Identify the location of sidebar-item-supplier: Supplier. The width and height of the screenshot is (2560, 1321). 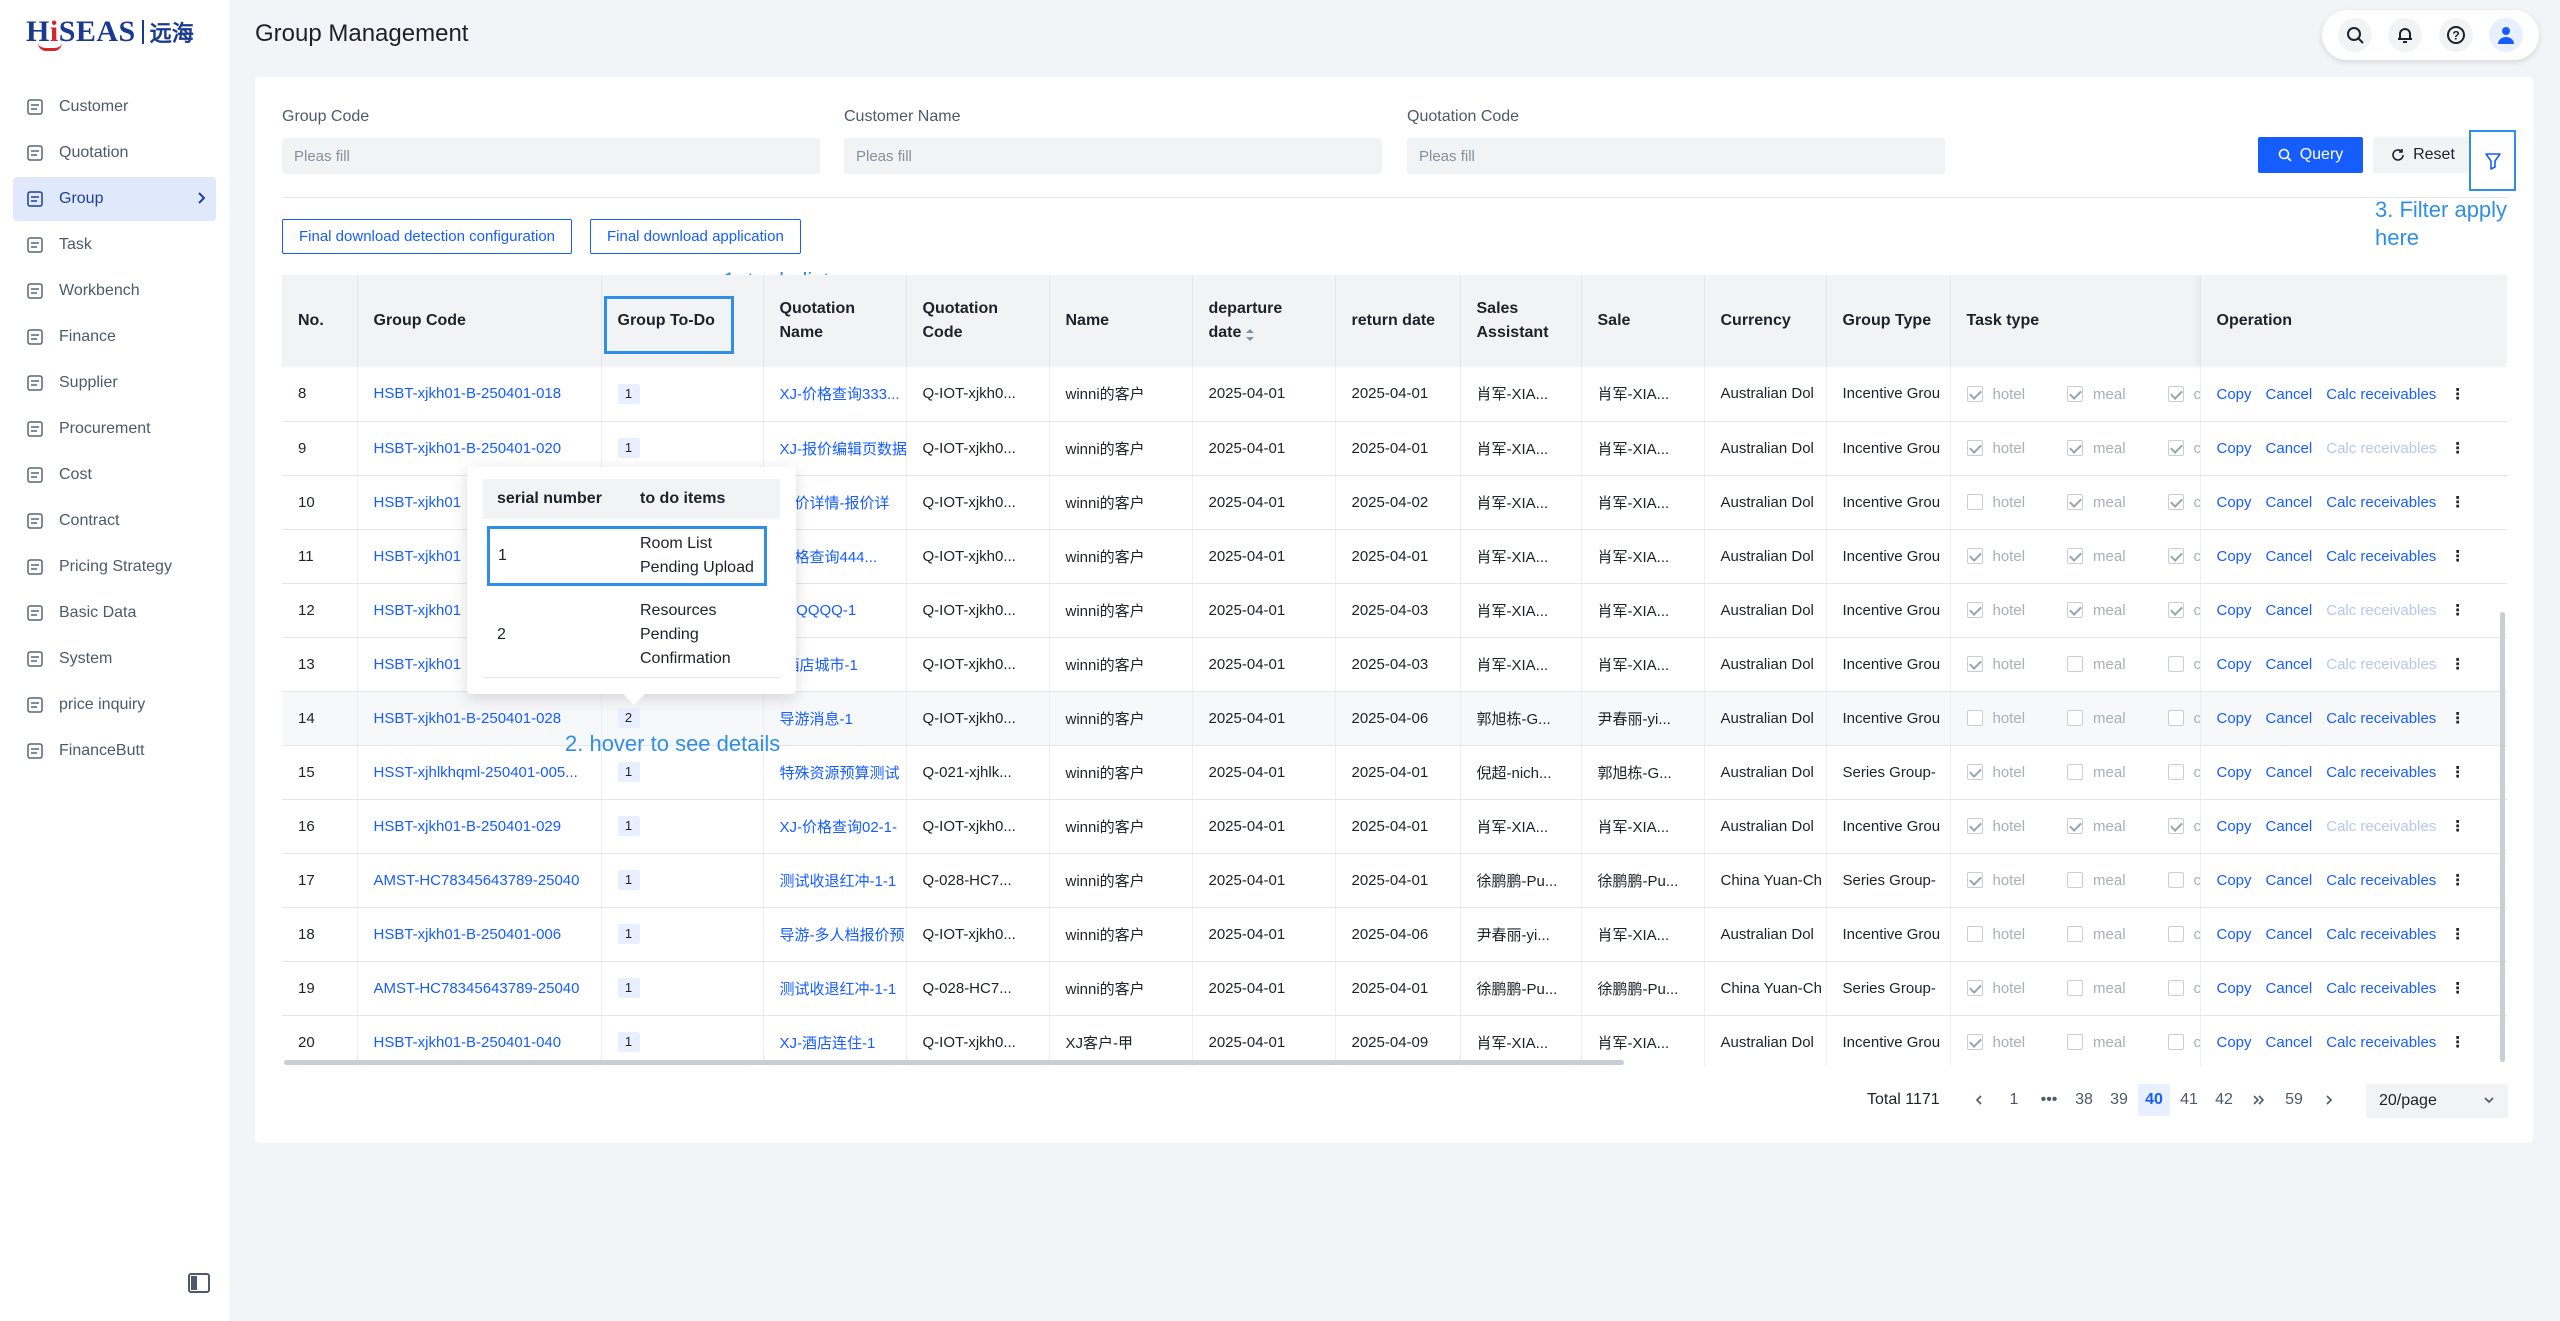
(114, 383).